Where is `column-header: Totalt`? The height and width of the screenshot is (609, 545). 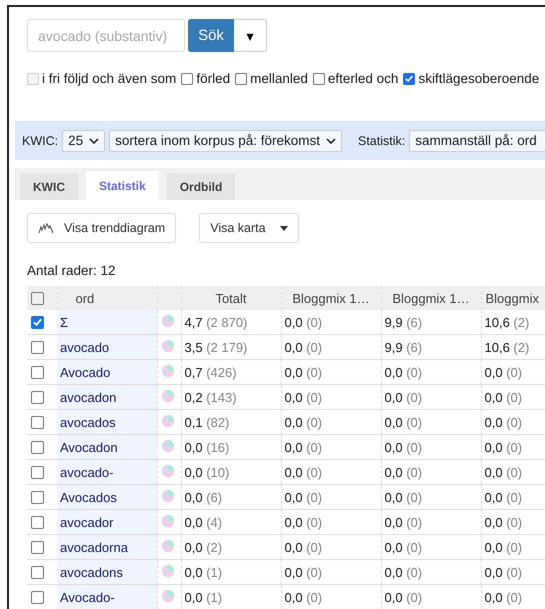
column-header: Totalt is located at coordinates (231, 298).